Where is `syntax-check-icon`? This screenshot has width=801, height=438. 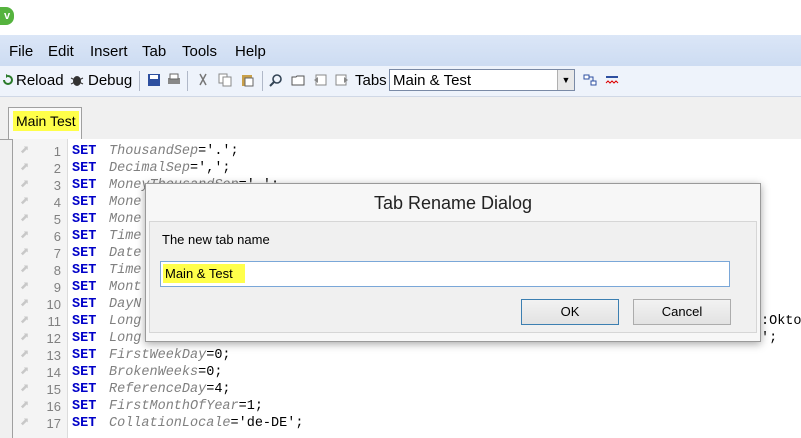
syntax-check-icon is located at coordinates (612, 80).